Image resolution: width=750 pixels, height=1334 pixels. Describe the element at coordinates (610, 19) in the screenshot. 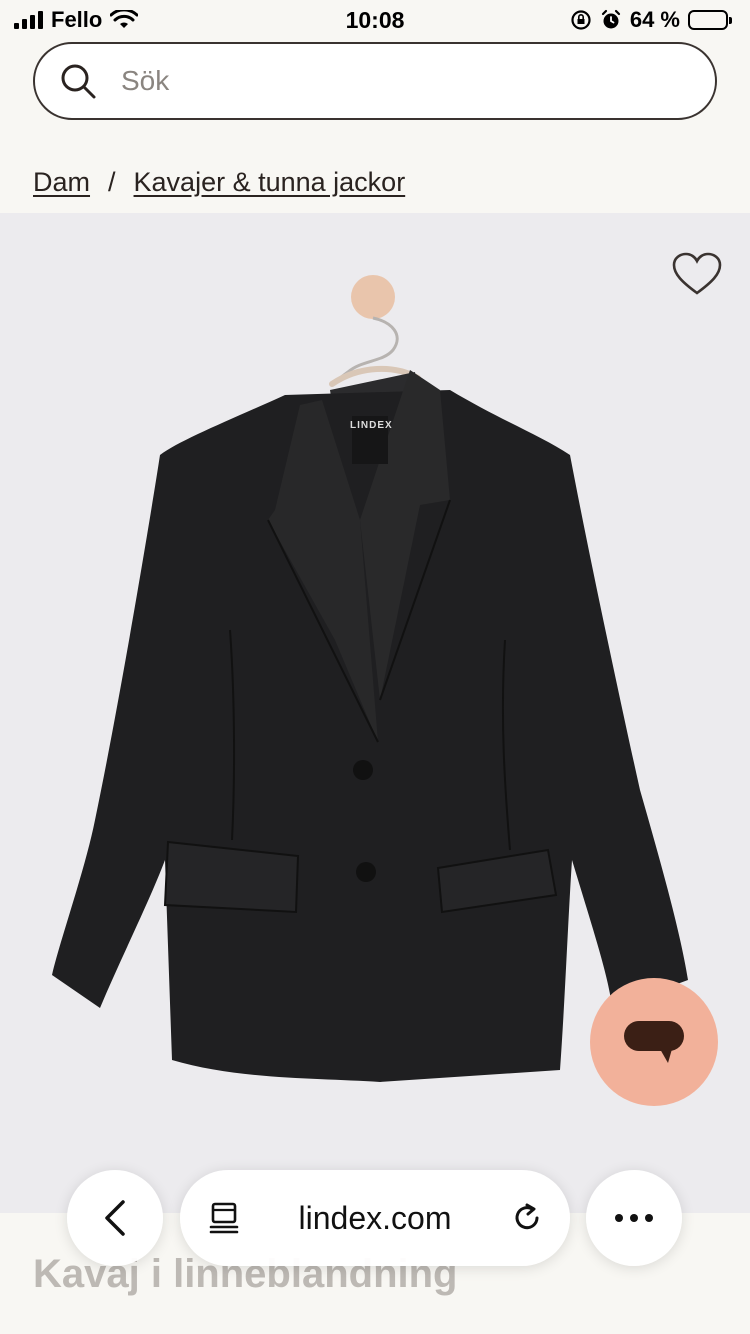

I see `alarm-icon` at that location.